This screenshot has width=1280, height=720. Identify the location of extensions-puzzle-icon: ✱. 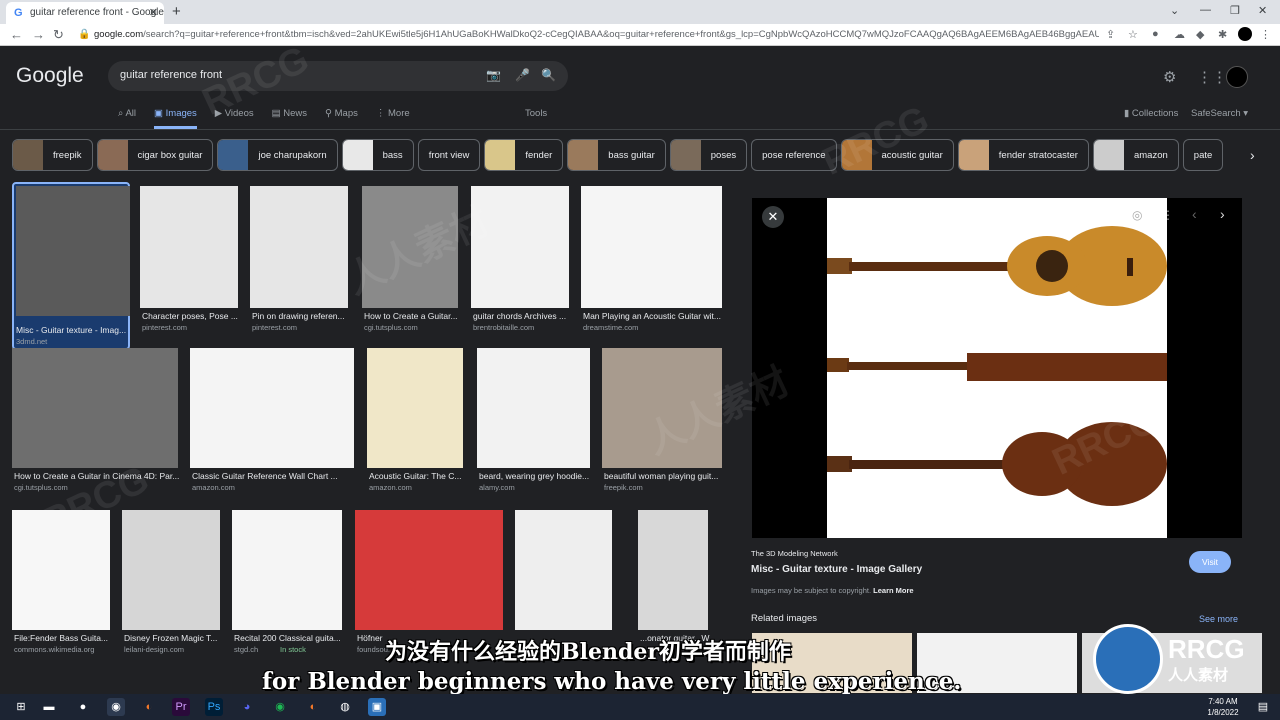
(1222, 34).